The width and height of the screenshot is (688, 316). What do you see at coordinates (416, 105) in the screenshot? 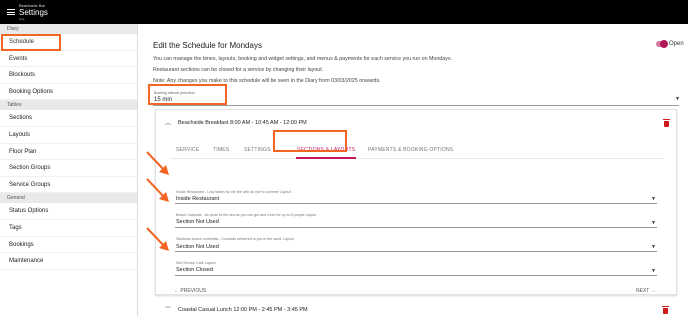
I see `booking-interval-underline` at bounding box center [416, 105].